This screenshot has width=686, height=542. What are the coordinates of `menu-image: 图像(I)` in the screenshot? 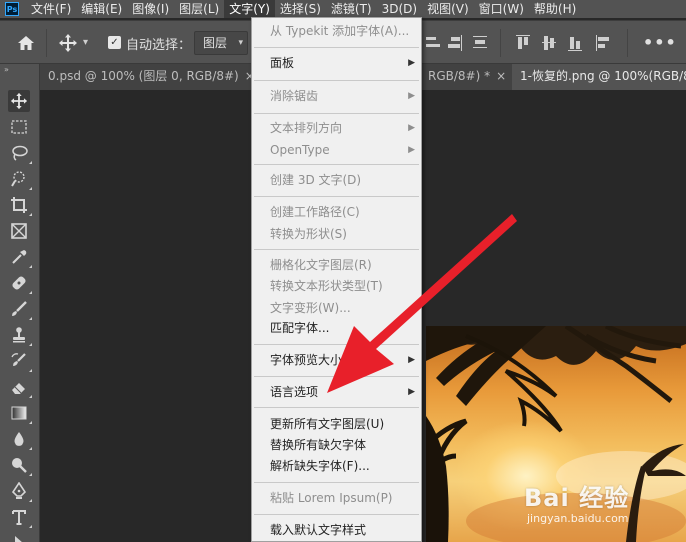 It's located at (150, 9).